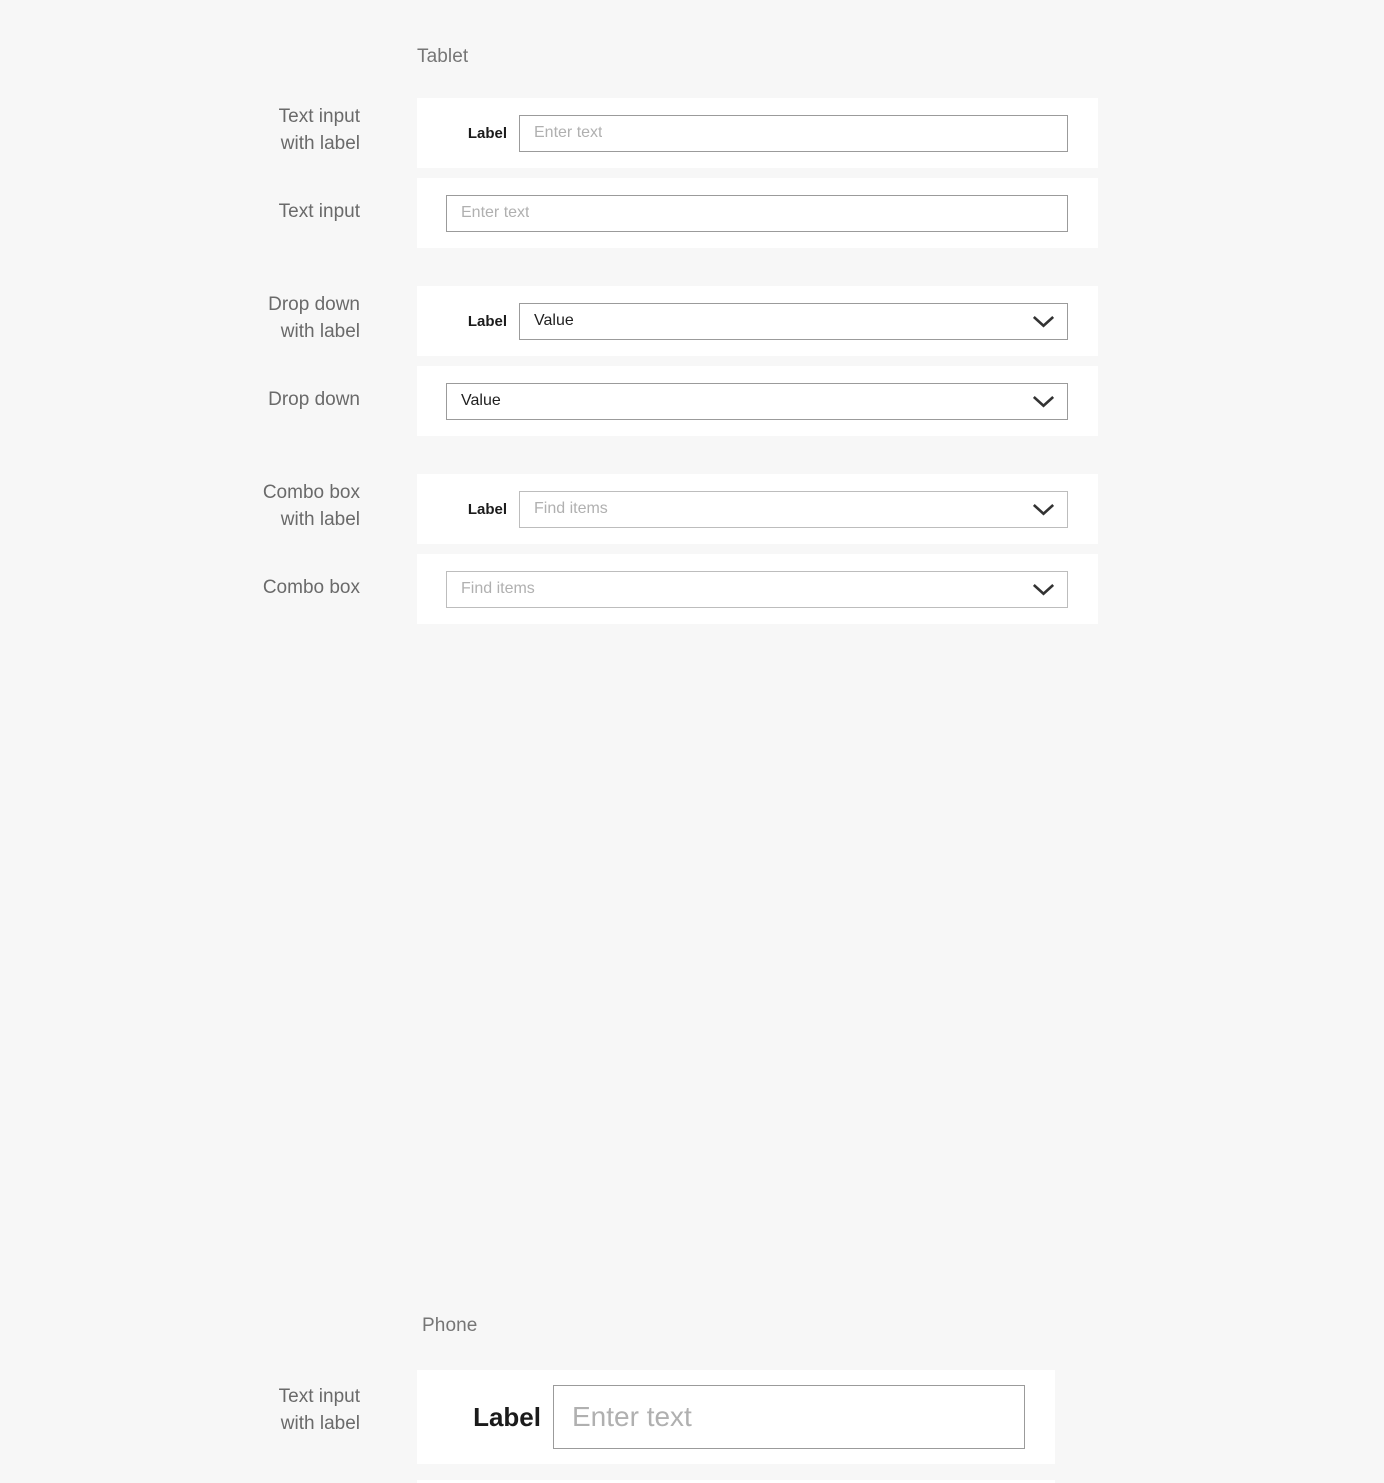 This screenshot has width=1384, height=1483. Describe the element at coordinates (311, 506) in the screenshot. I see `row-label-combobox-with-label: Combo box with label` at that location.